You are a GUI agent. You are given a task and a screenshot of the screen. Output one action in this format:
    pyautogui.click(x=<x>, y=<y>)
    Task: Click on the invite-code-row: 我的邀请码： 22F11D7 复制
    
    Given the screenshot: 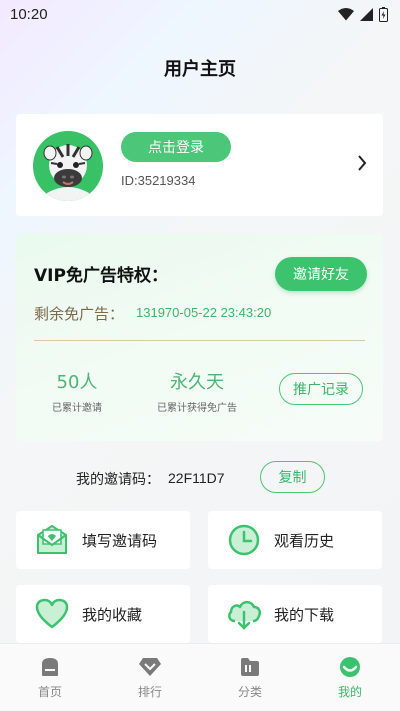 What is the action you would take?
    pyautogui.click(x=200, y=478)
    